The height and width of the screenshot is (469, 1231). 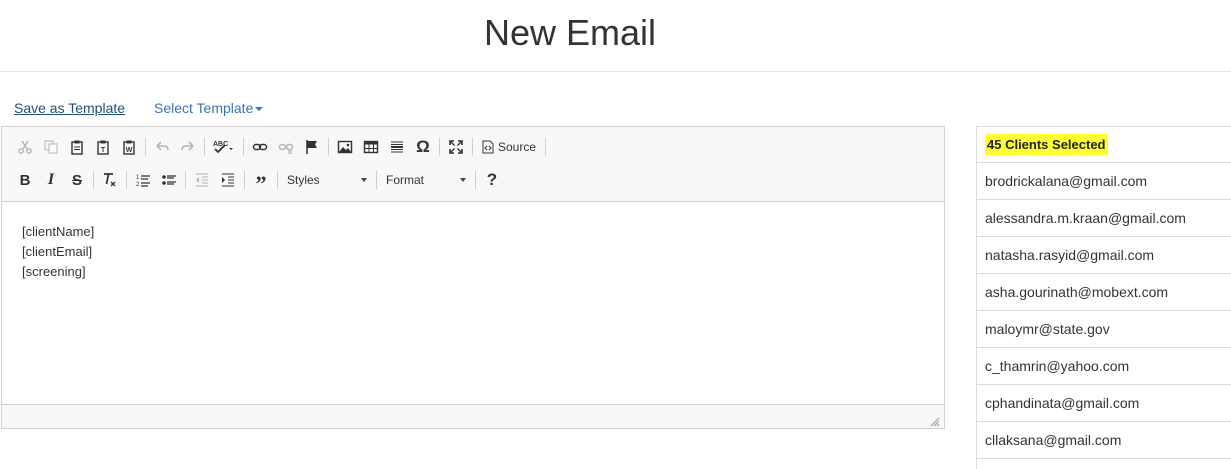 What do you see at coordinates (138, 178) in the screenshot?
I see `svg-text: 1` at bounding box center [138, 178].